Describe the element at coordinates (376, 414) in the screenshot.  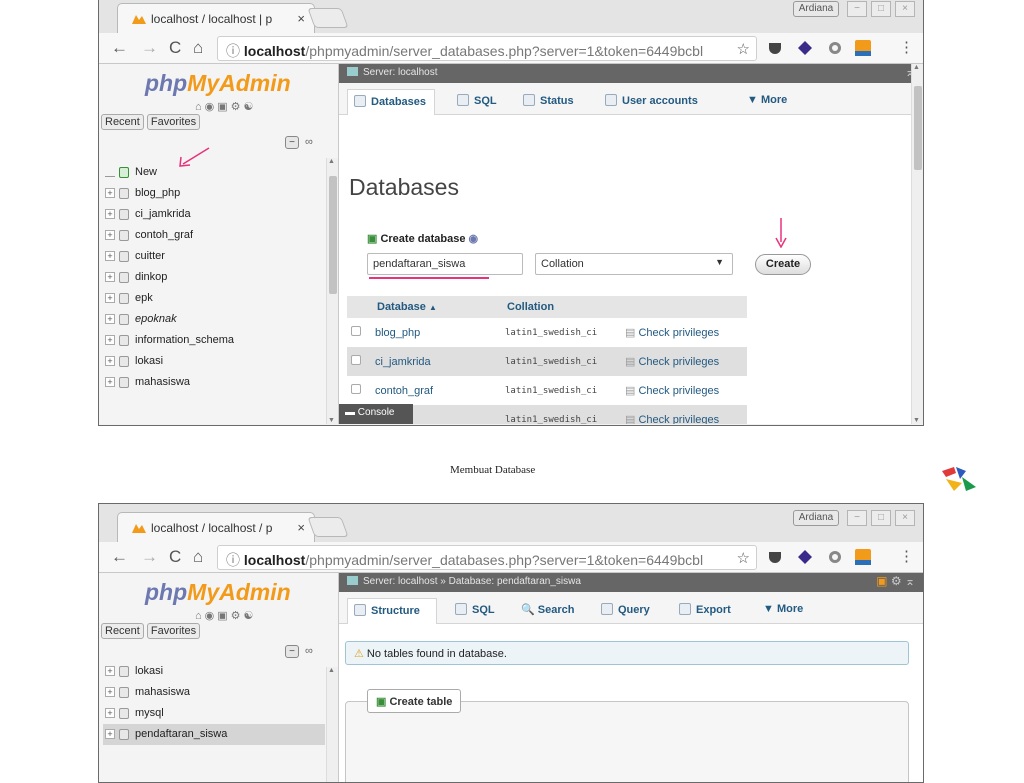
I see `console-bar: ▬ Console` at that location.